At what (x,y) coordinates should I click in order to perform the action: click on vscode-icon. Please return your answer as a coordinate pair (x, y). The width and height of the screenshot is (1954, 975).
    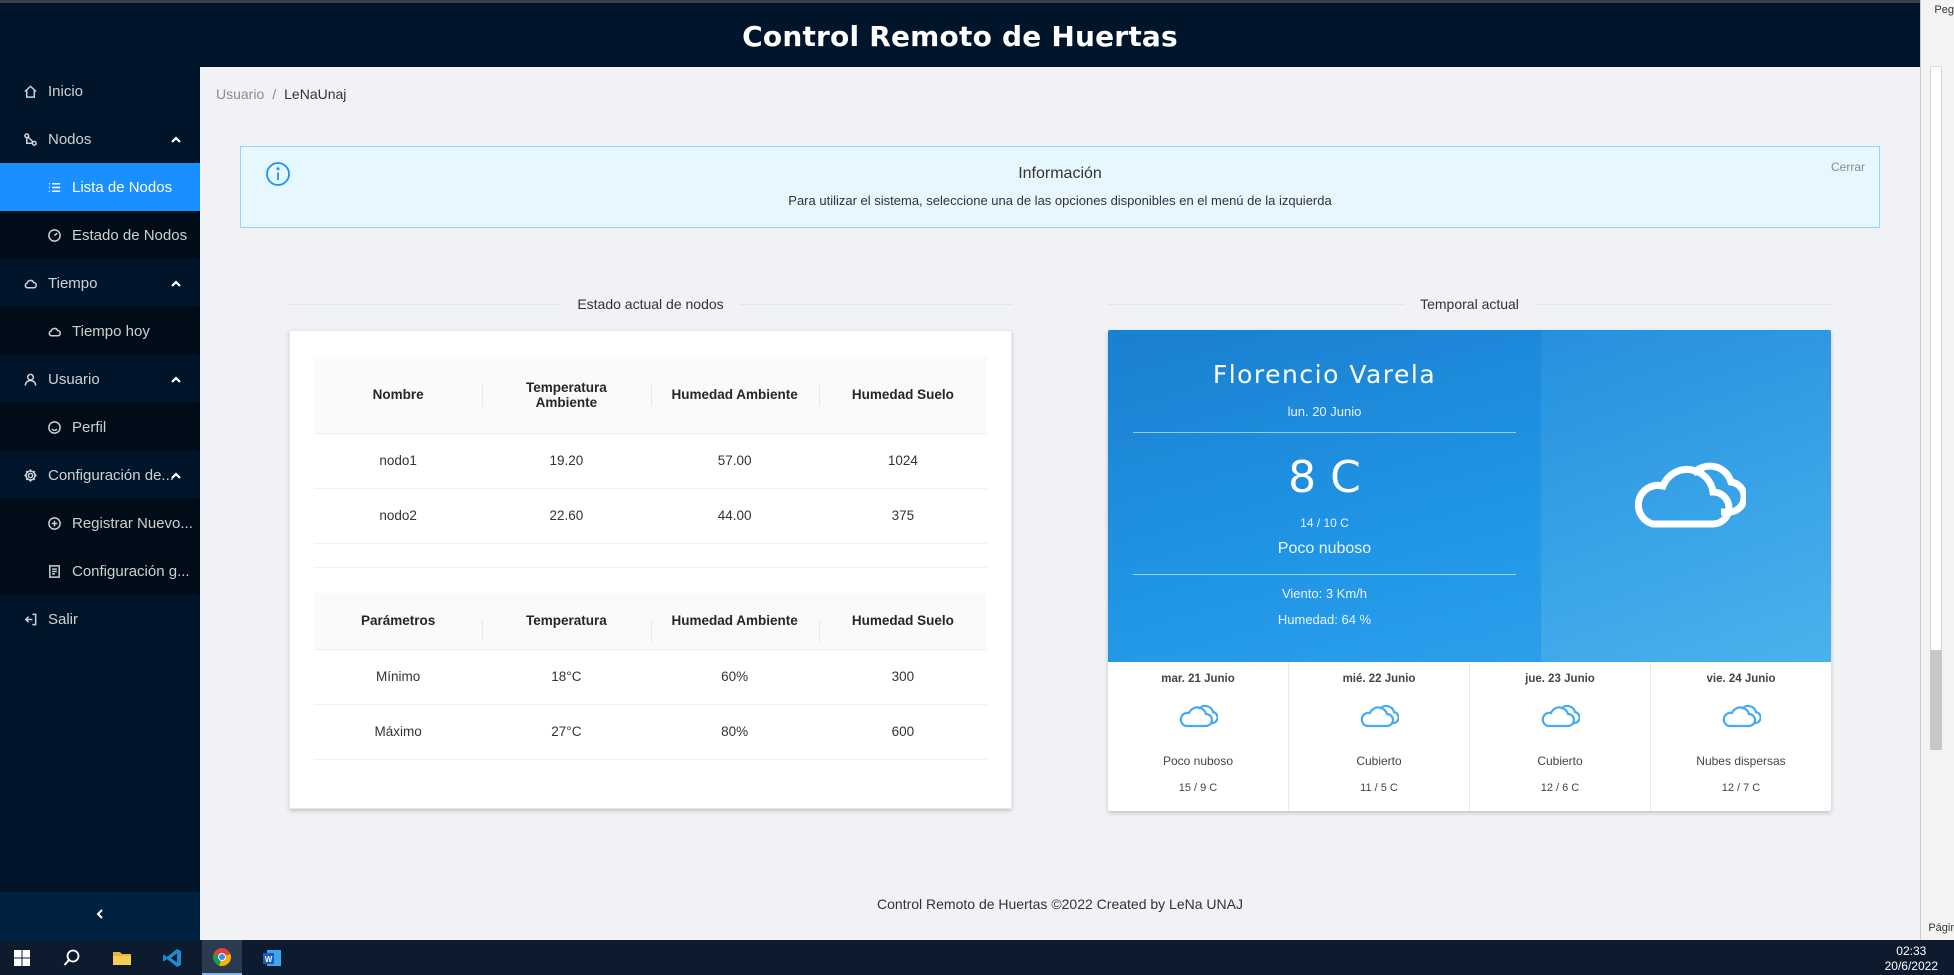
    Looking at the image, I should click on (172, 957).